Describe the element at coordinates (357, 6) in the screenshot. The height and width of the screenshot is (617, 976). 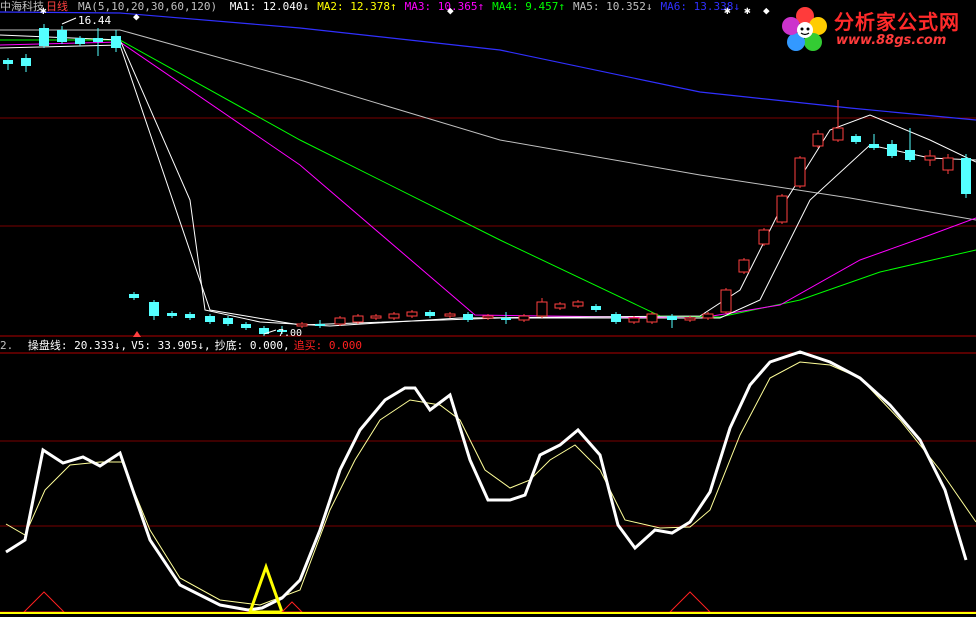
I see `ma-legend-item: MA2: 12.378↑` at that location.